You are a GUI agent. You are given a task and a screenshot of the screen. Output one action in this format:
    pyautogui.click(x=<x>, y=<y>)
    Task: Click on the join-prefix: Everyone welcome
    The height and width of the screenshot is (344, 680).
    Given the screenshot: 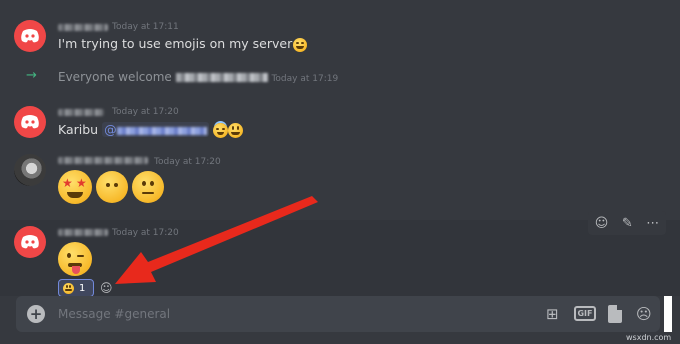 What is the action you would take?
    pyautogui.click(x=115, y=77)
    